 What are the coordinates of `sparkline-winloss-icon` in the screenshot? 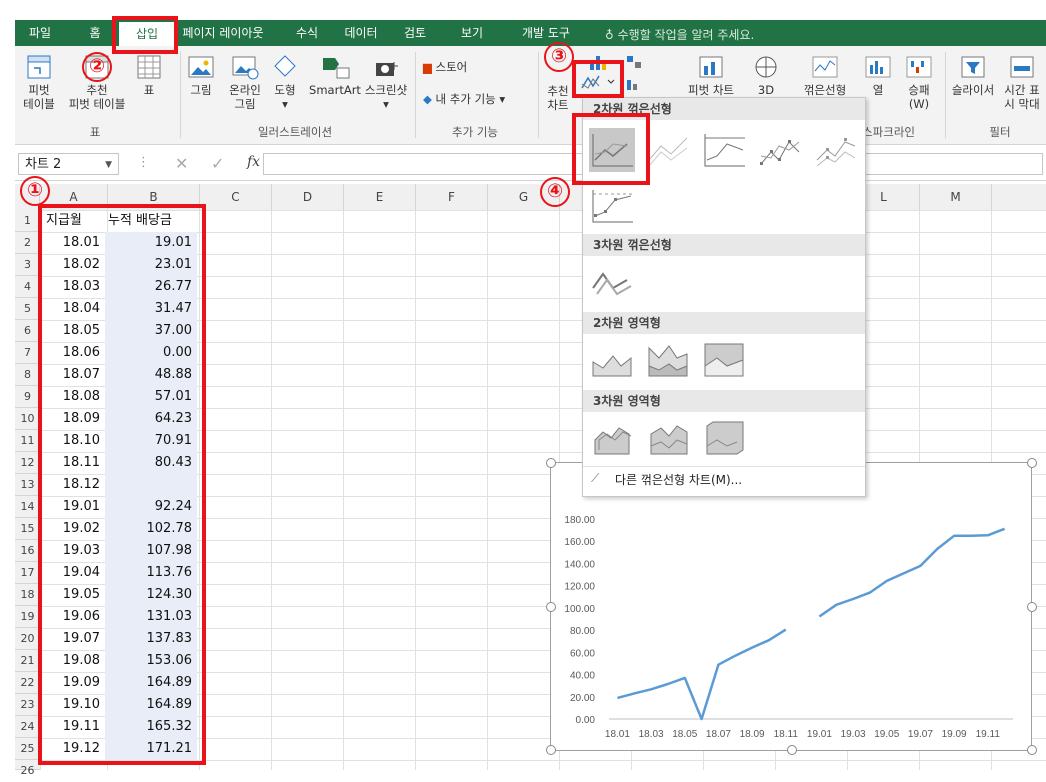 It's located at (919, 67).